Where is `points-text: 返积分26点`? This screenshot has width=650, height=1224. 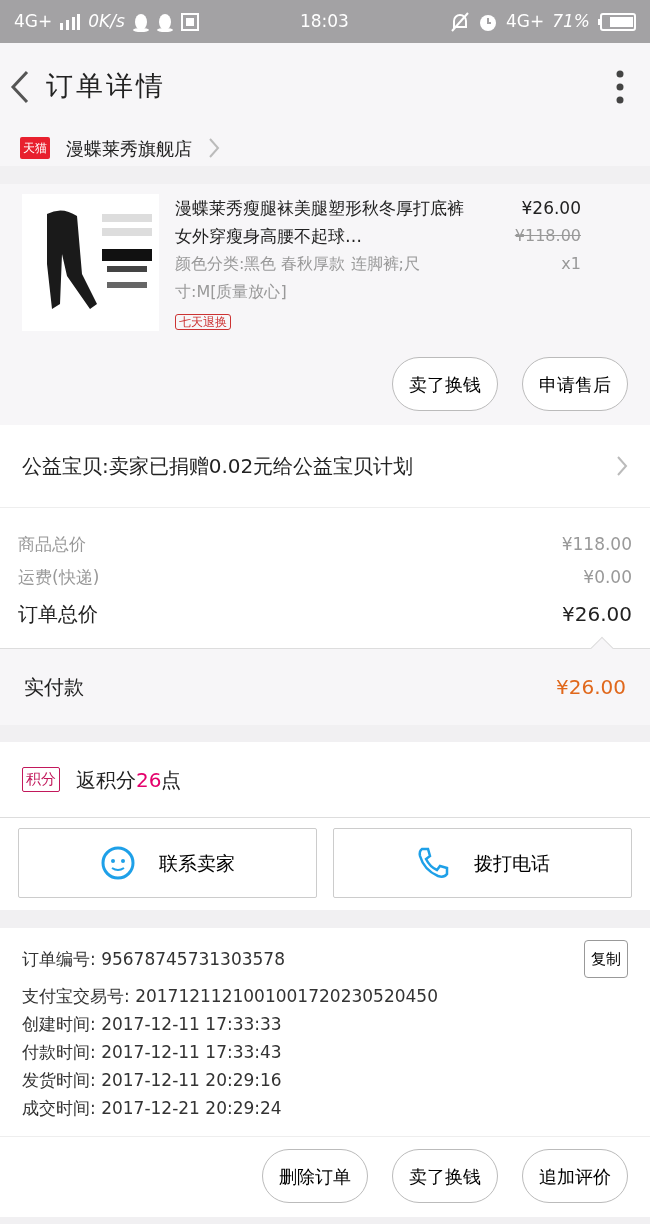 points-text: 返积分26点 is located at coordinates (129, 780).